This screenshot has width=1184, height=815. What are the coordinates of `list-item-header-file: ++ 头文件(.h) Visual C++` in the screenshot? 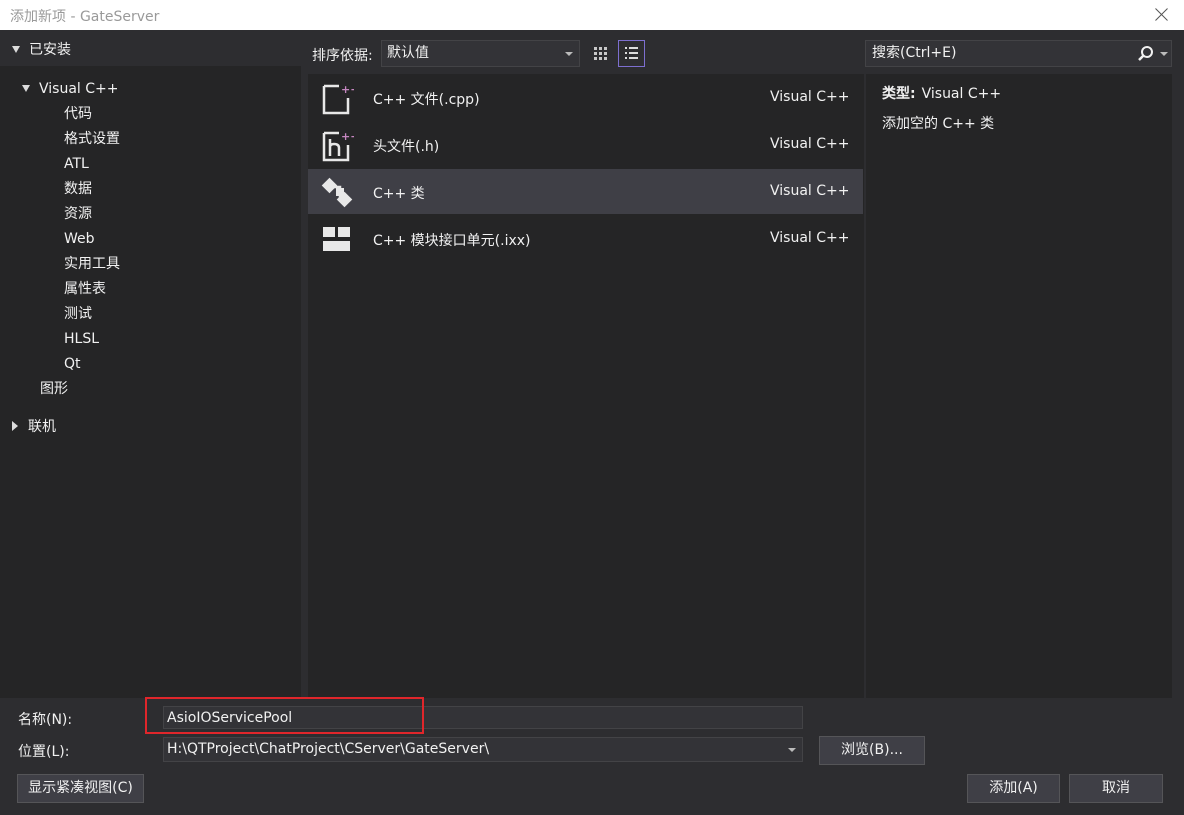 It's located at (585, 144).